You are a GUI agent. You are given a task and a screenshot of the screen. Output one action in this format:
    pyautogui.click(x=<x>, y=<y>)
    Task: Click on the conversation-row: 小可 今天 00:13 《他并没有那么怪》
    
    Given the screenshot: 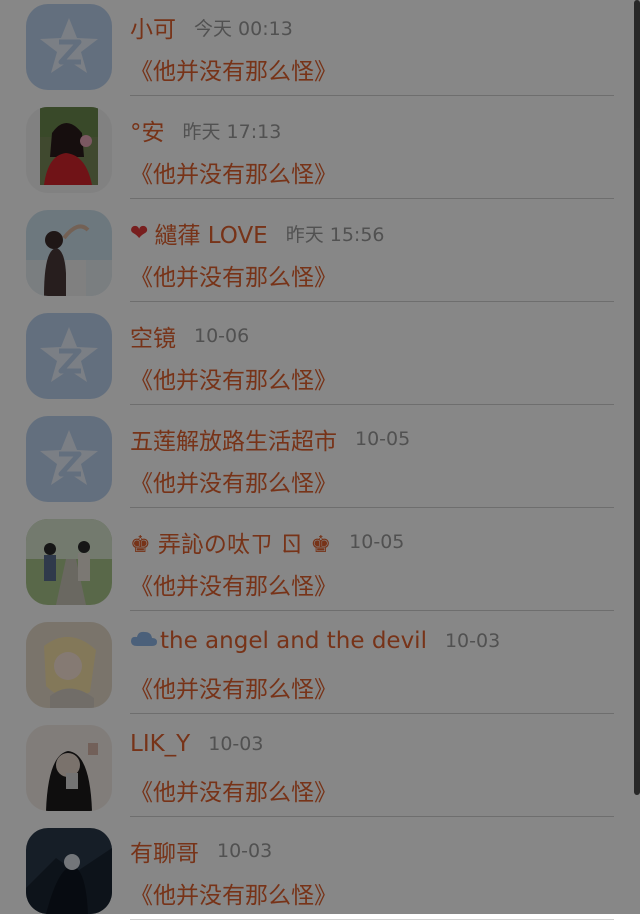 What is the action you would take?
    pyautogui.click(x=320, y=48)
    